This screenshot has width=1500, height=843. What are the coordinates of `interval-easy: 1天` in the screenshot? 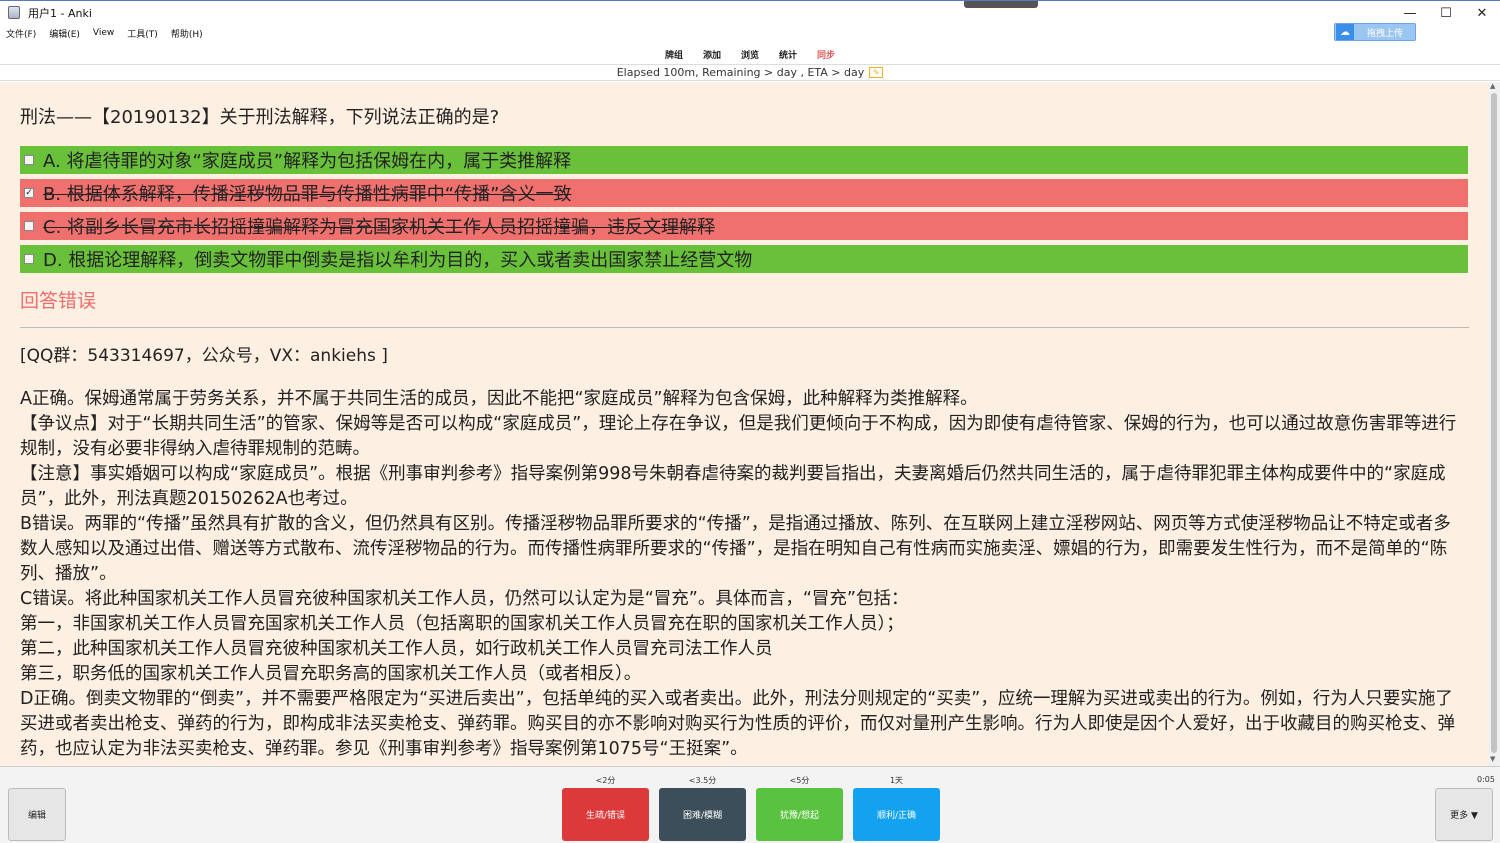 It's located at (896, 780).